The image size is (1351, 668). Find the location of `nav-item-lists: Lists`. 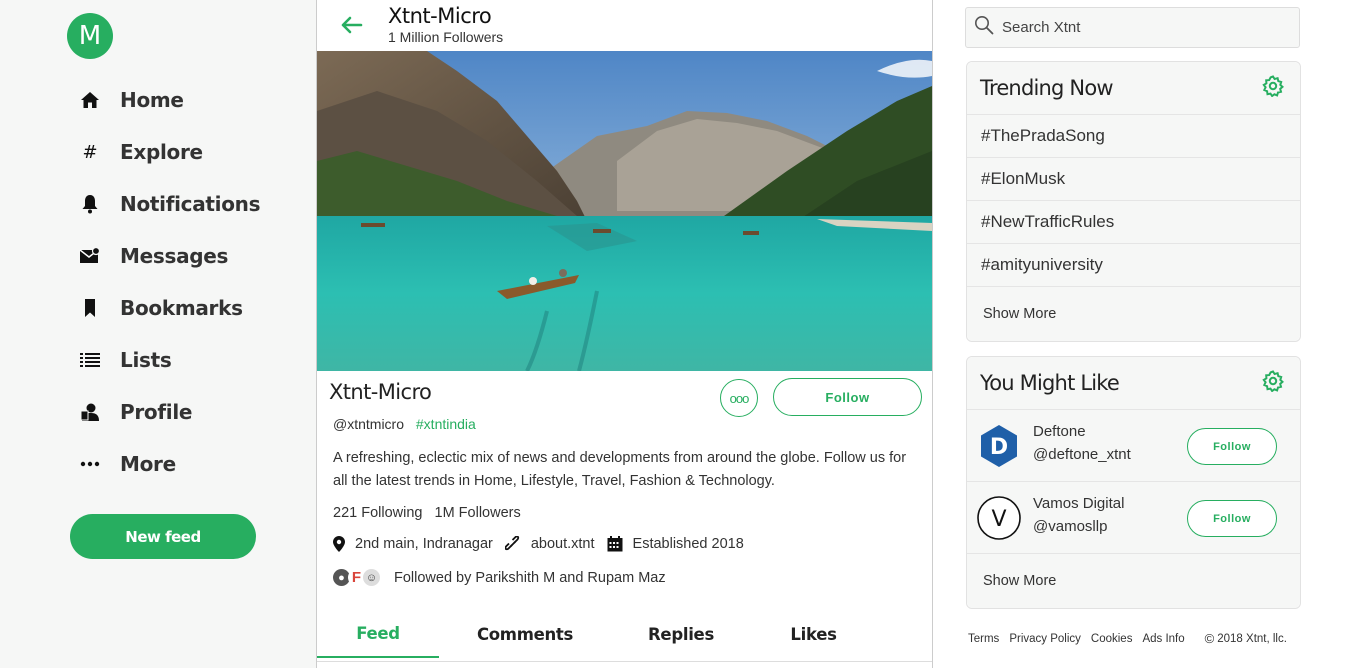

nav-item-lists: Lists is located at coordinates (169, 360).